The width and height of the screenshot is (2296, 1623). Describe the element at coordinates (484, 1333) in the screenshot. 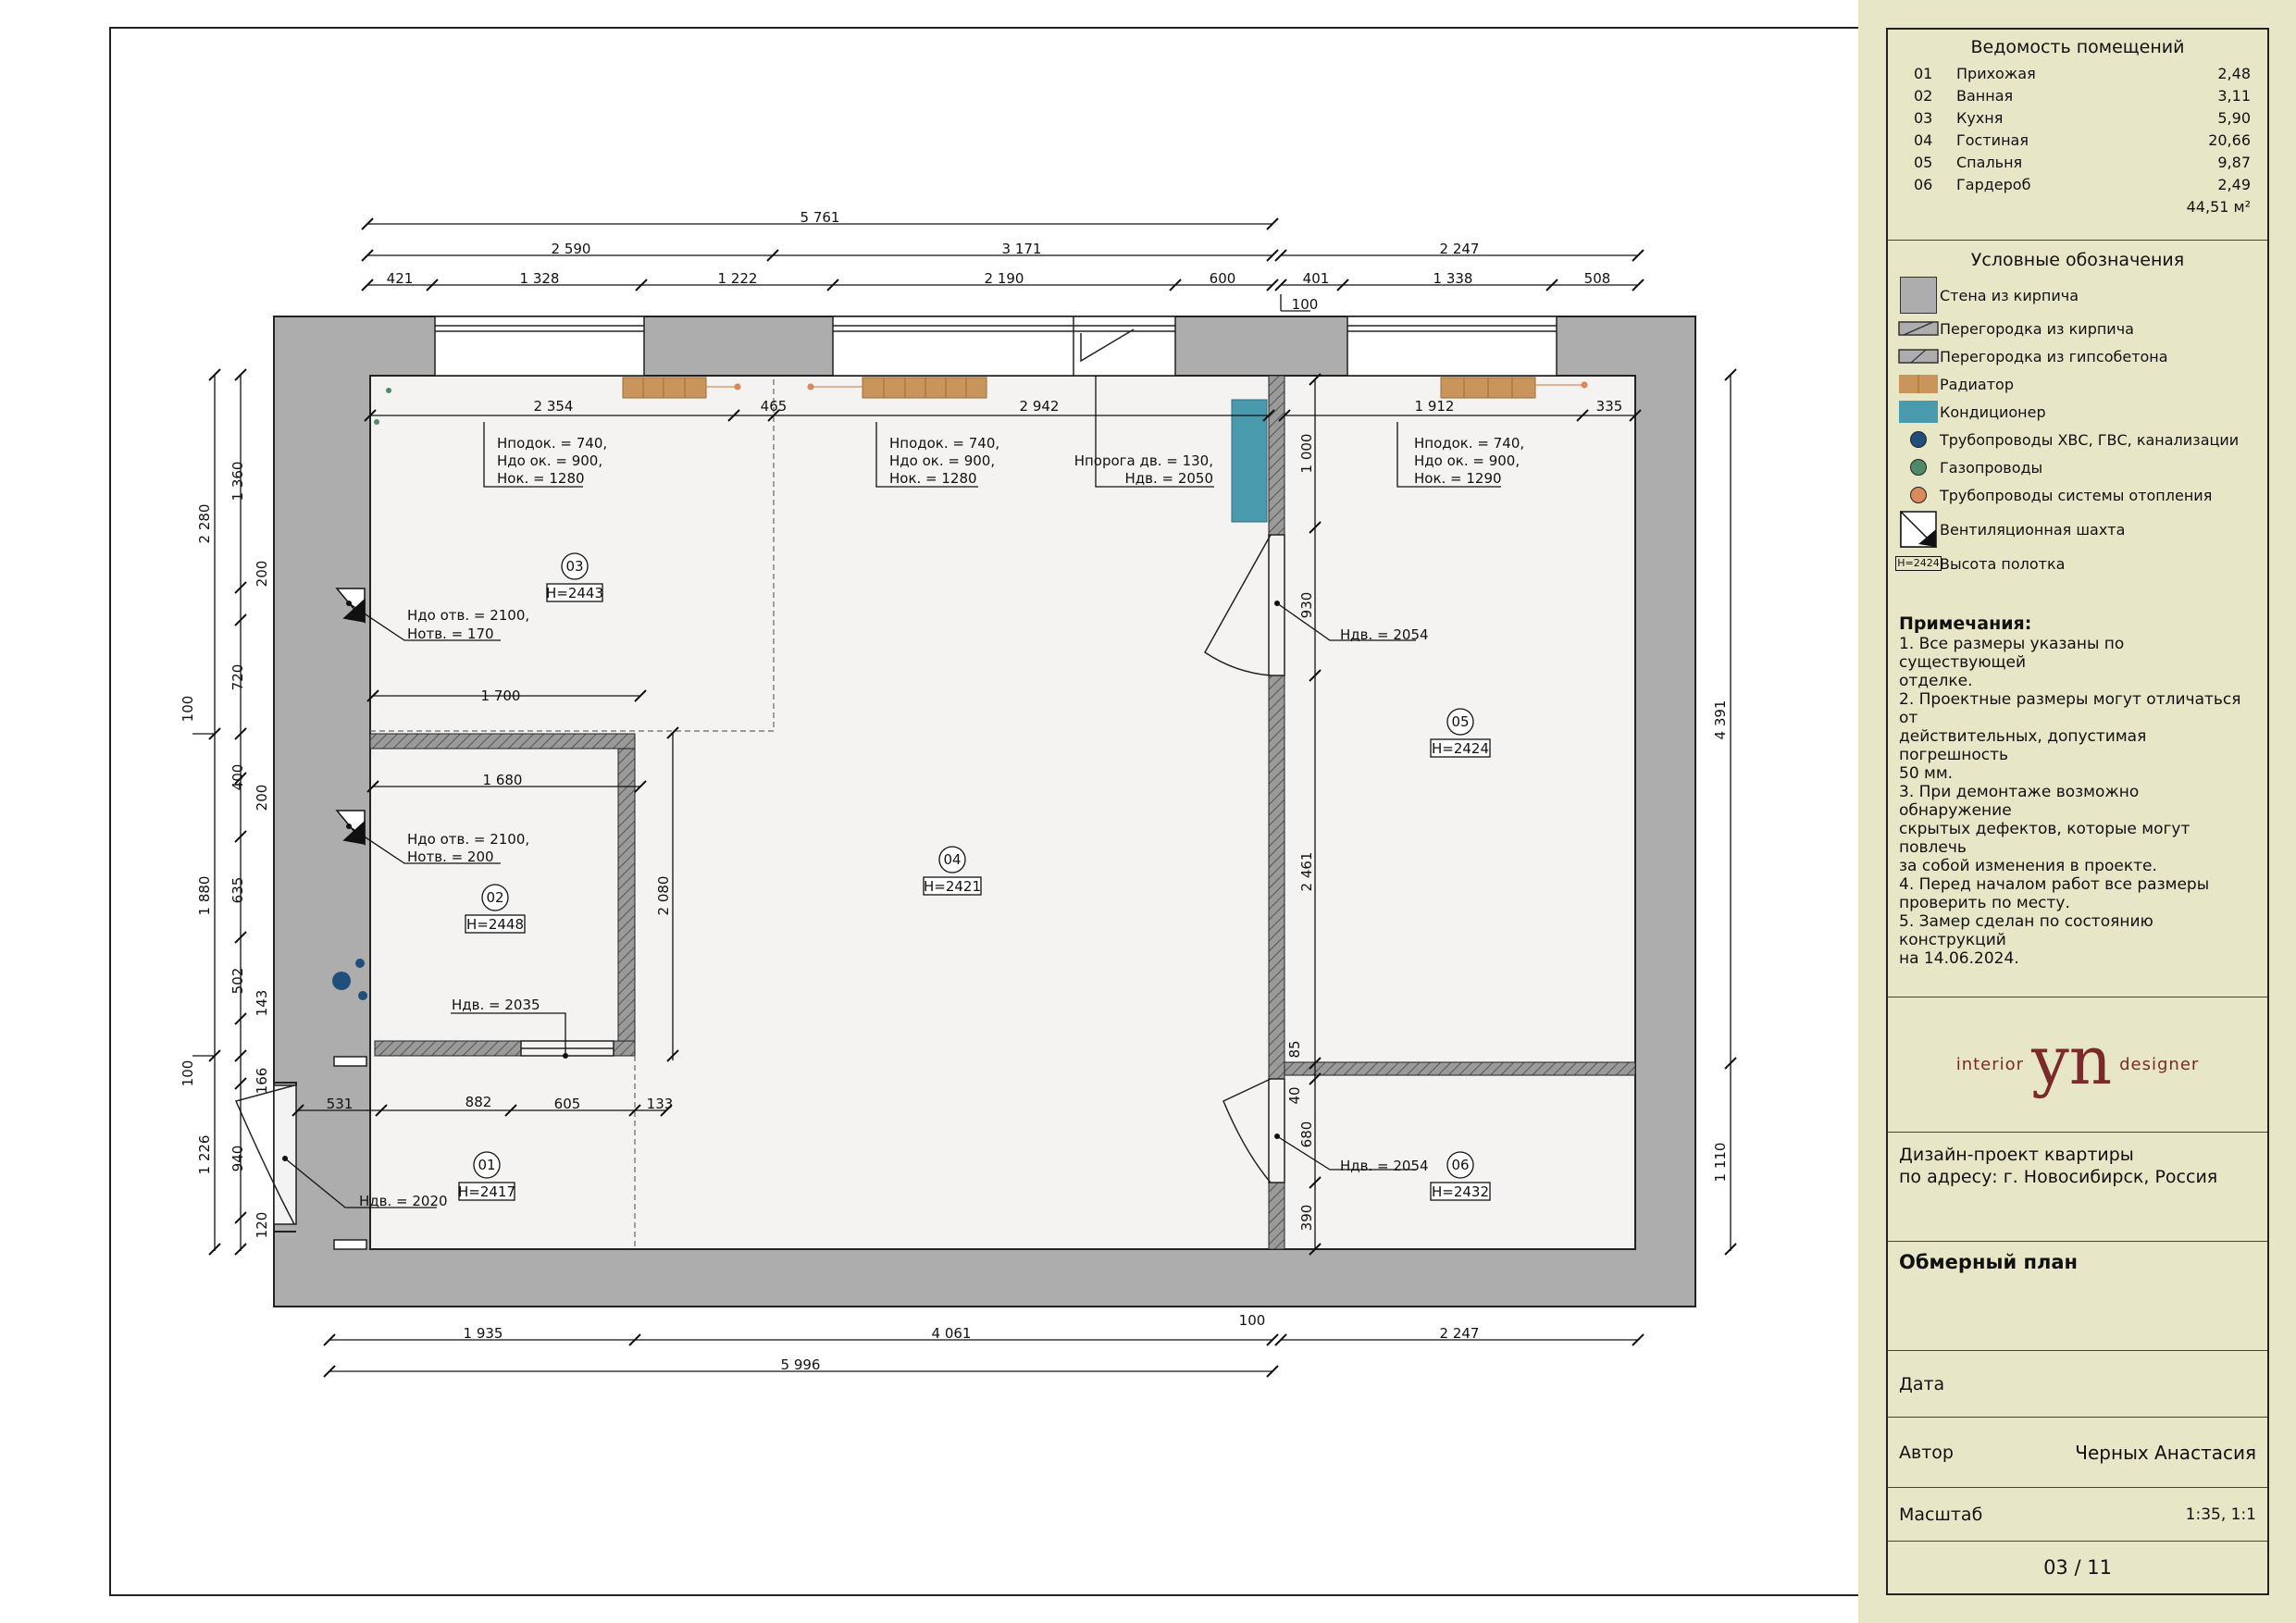

I see `dim-bottom: 1 935` at that location.